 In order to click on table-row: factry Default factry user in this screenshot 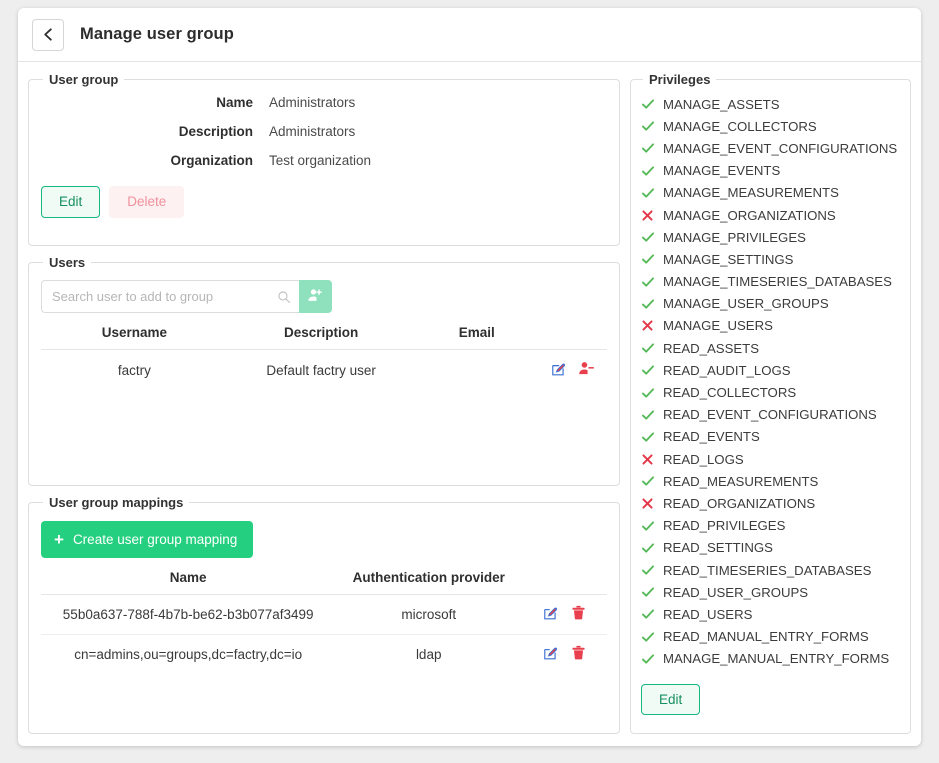, I will do `click(324, 370)`.